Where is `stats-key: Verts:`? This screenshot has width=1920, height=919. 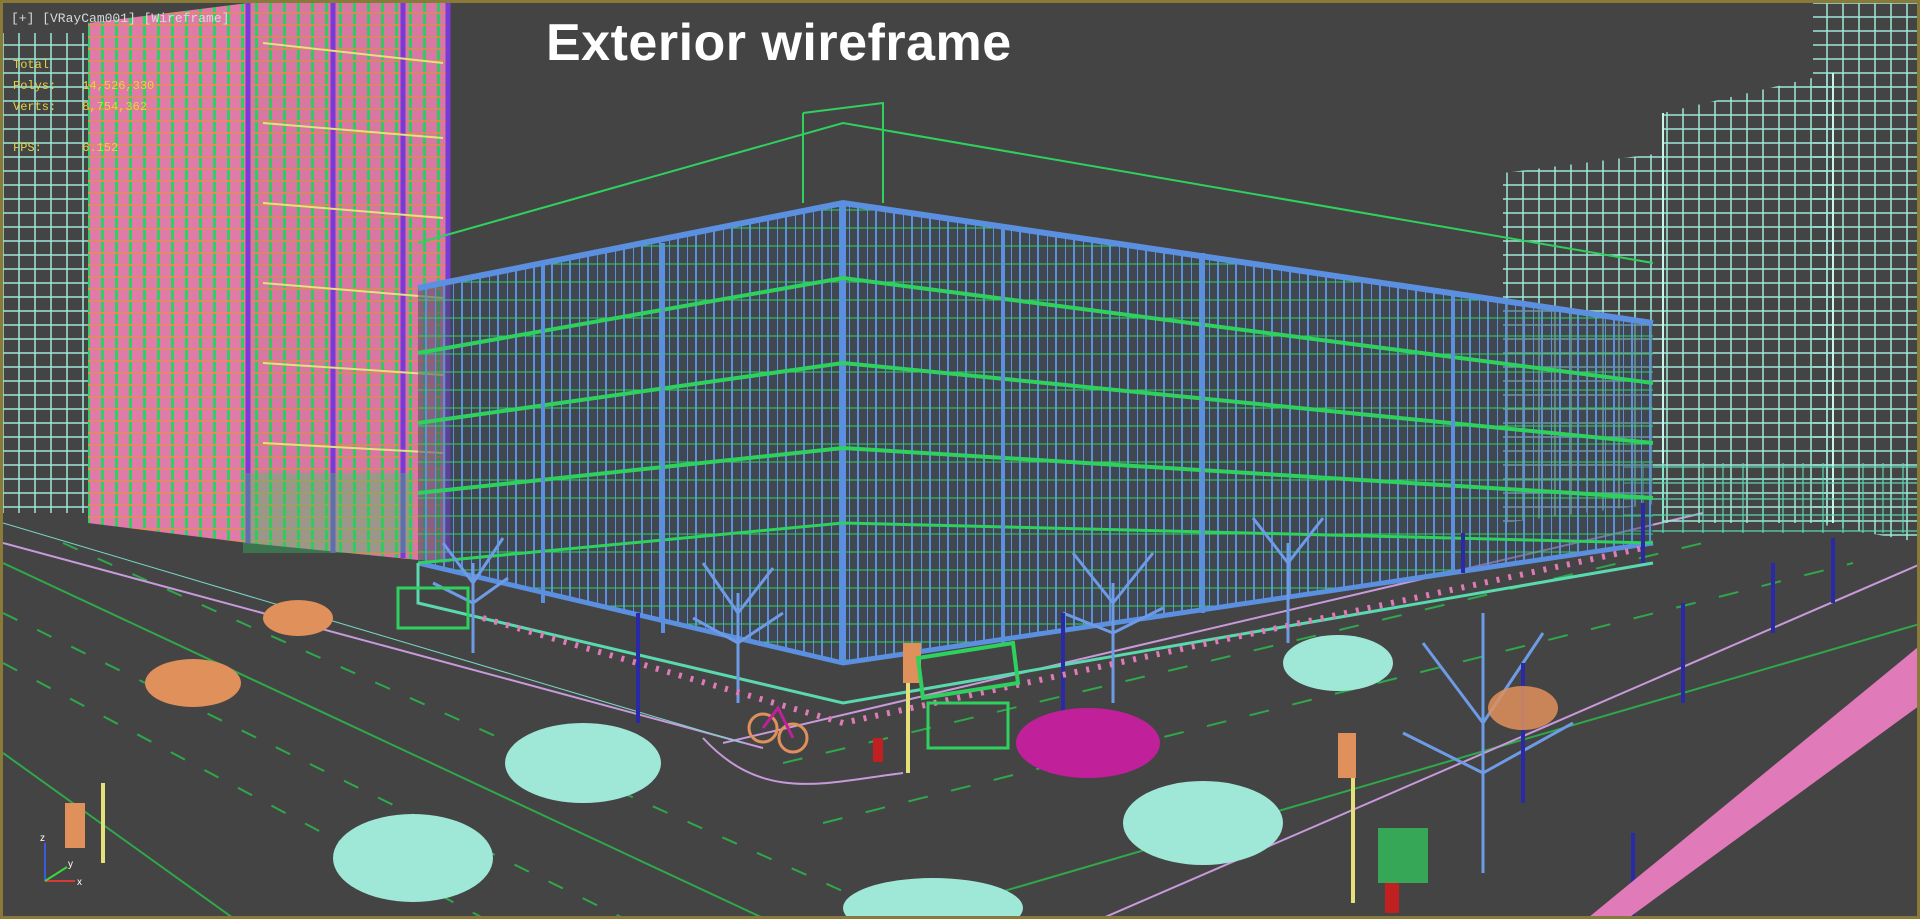
stats-key: Verts: is located at coordinates (35, 107).